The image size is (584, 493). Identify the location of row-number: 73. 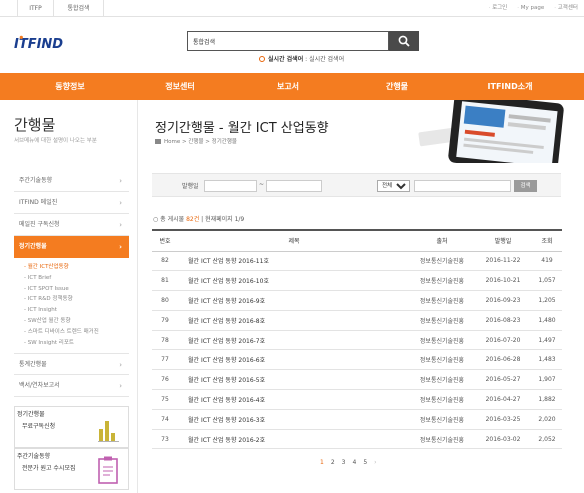
(165, 439).